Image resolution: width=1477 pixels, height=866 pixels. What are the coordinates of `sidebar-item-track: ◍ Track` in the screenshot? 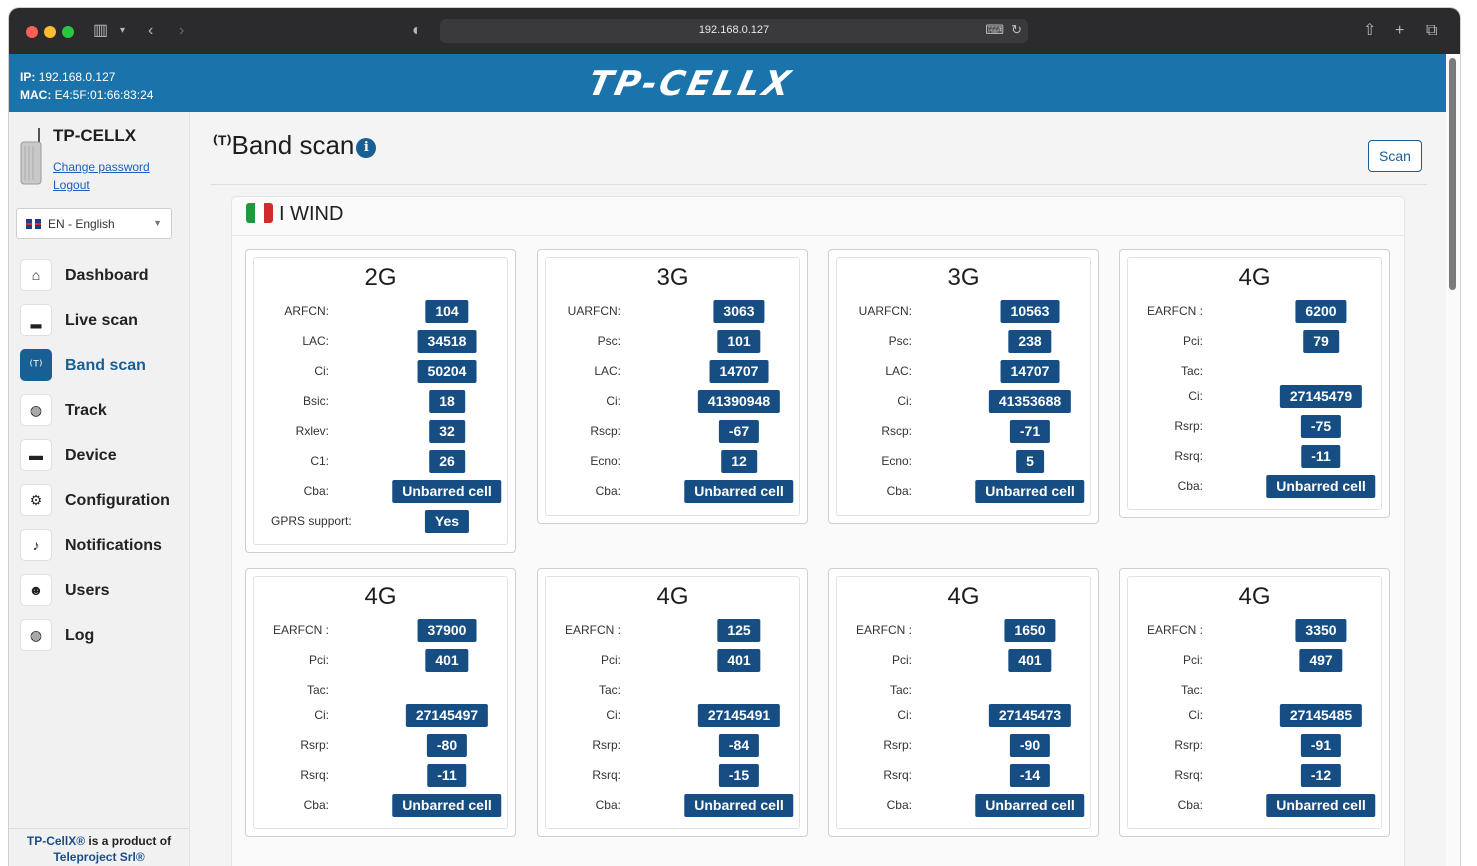 It's located at (103, 411).